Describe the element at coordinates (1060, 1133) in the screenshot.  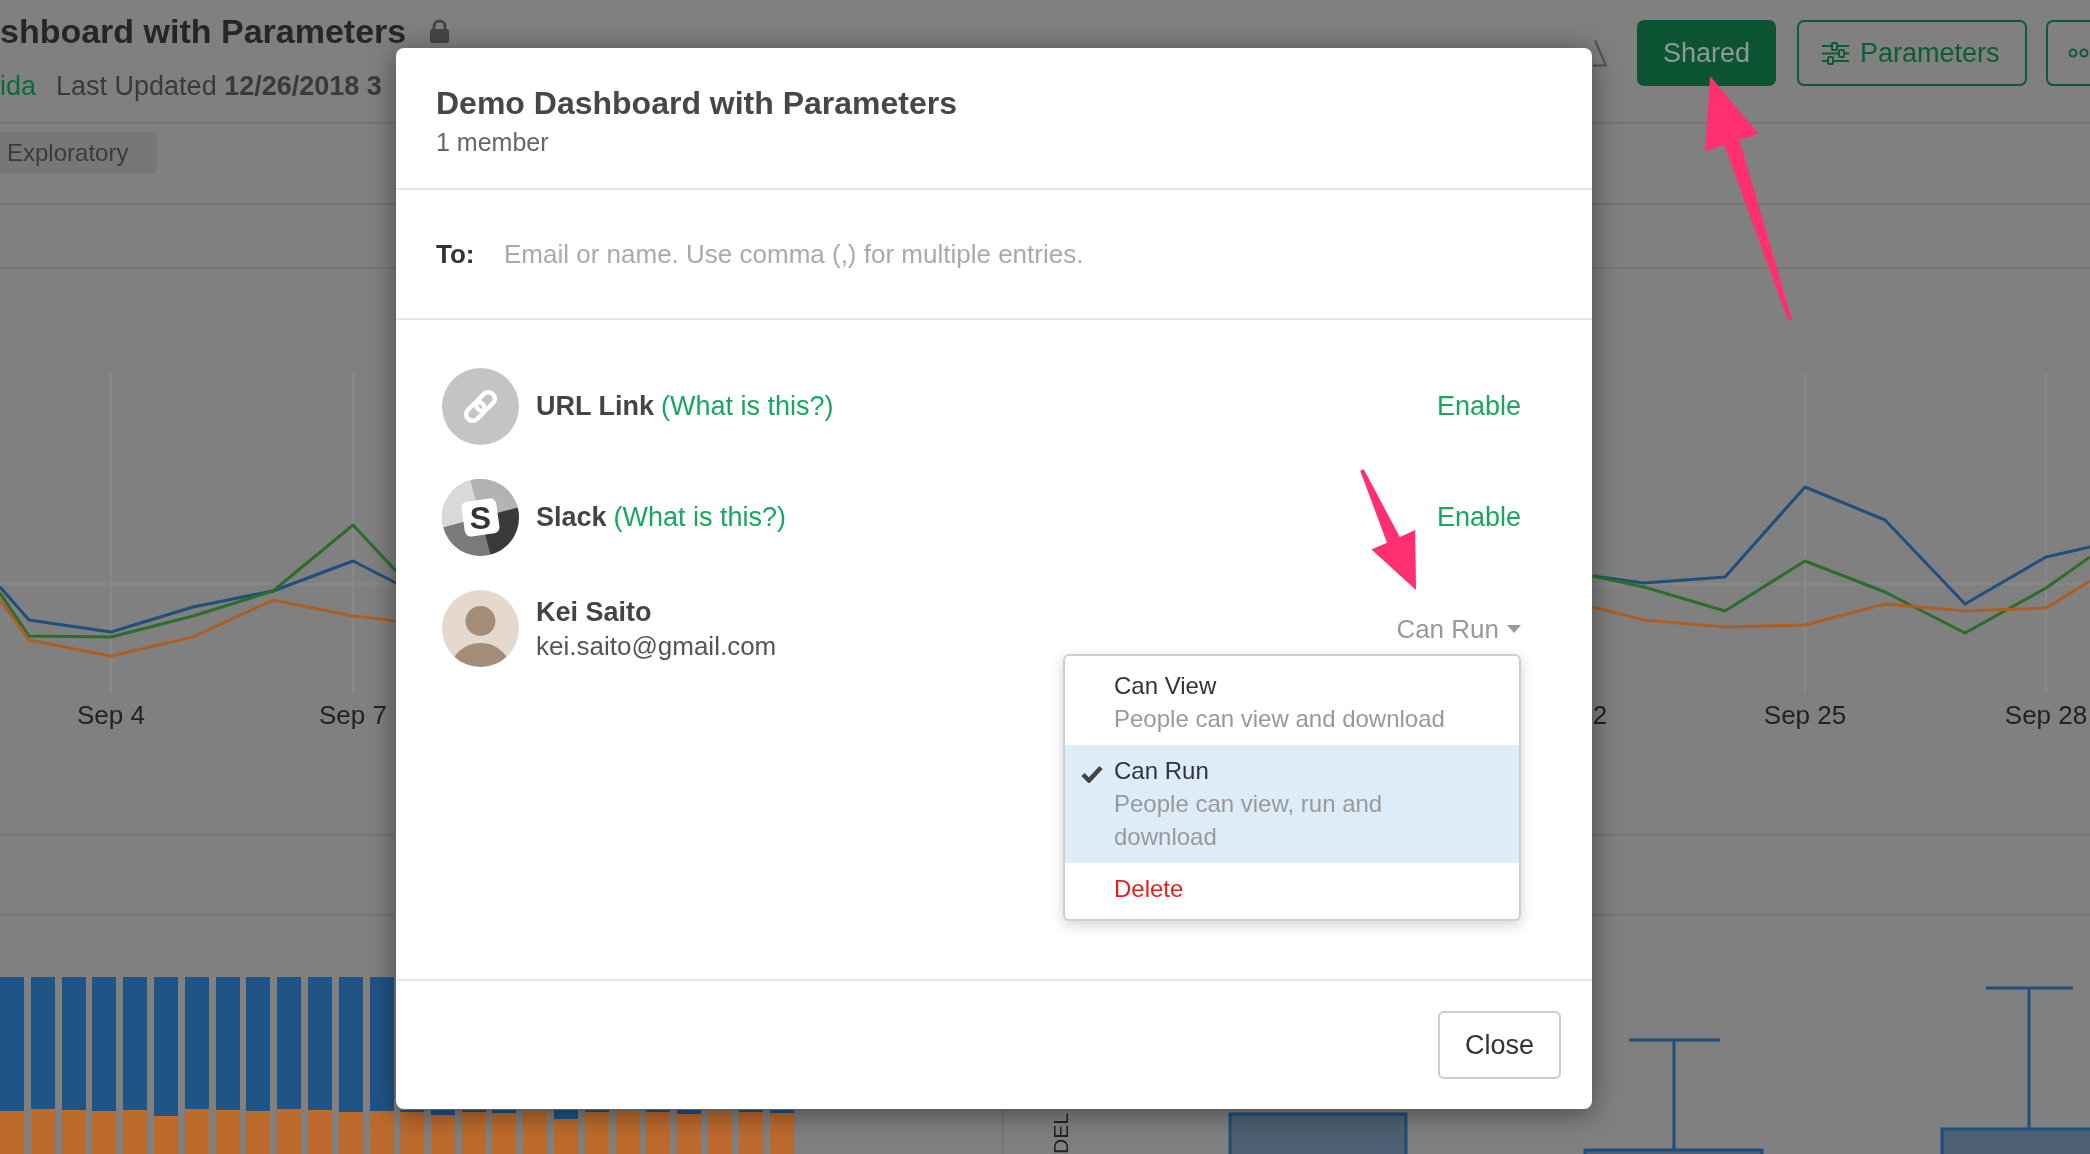
I see `axis-title: DEL` at that location.